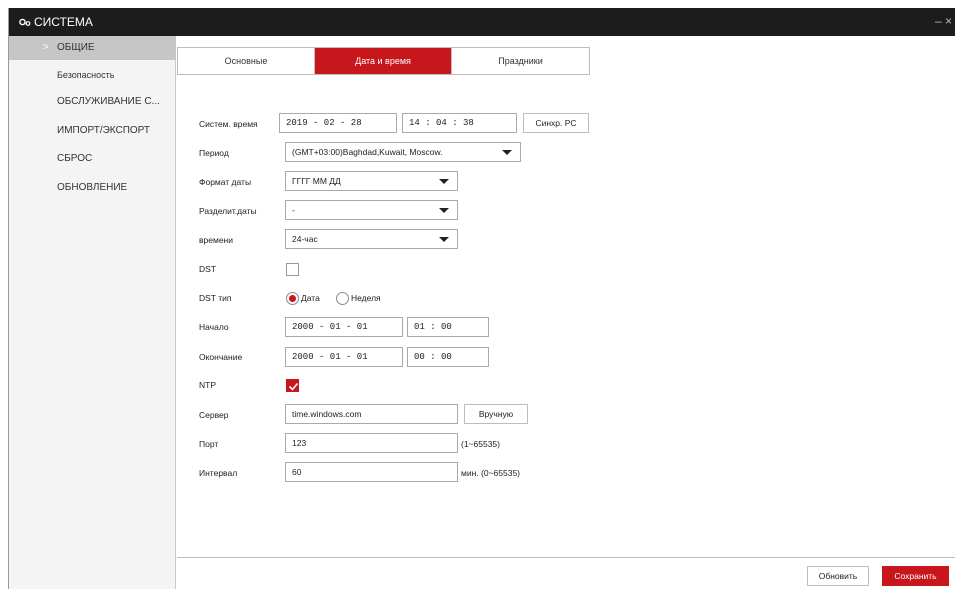 This screenshot has height=589, width=955. What do you see at coordinates (556, 123) in the screenshot?
I see `sync-pc-button: Синхр. PC` at bounding box center [556, 123].